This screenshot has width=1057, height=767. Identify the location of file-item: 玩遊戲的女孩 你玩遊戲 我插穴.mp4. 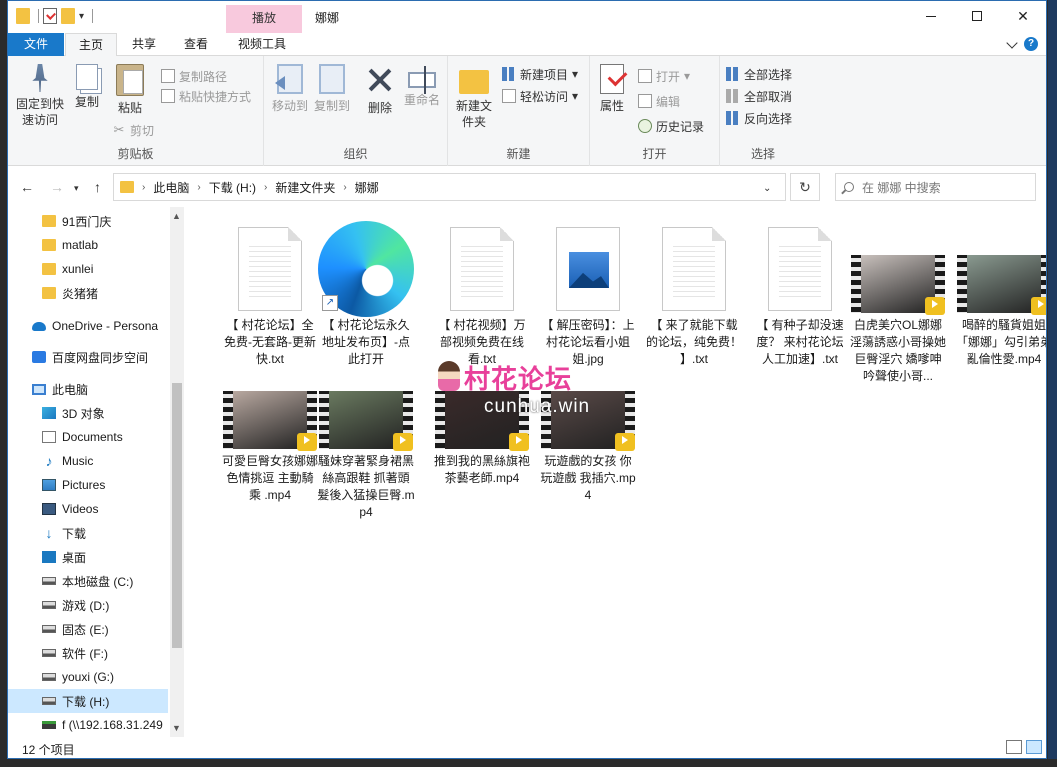
(588, 445).